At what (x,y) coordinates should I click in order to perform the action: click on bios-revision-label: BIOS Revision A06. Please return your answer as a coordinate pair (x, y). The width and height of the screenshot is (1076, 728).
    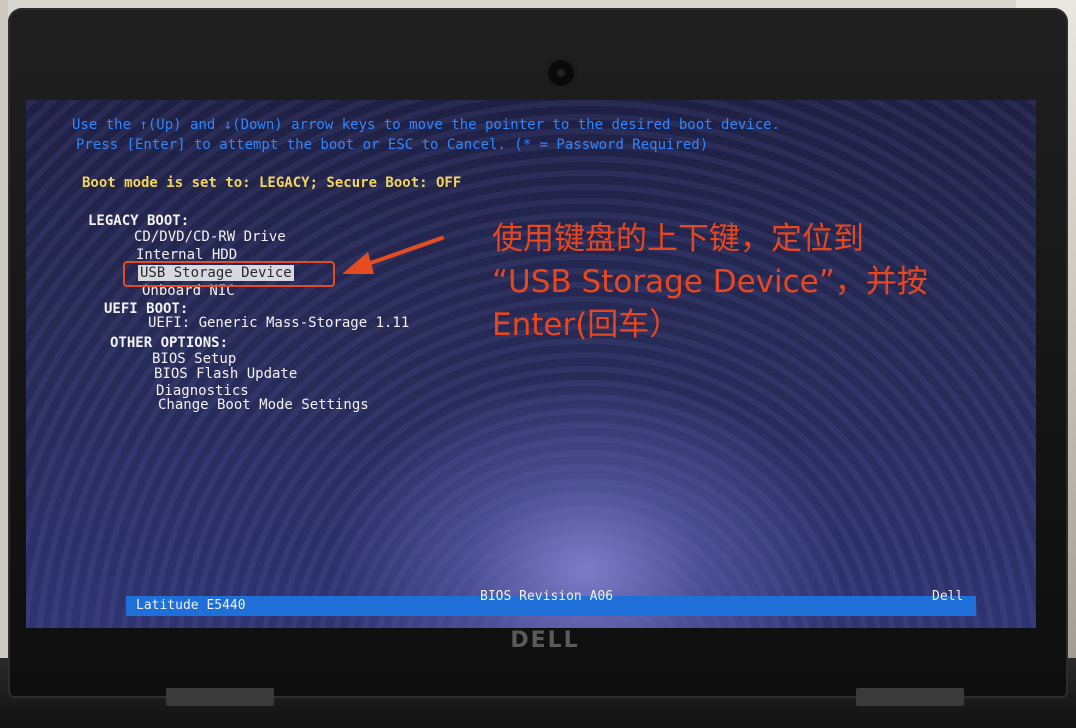
    Looking at the image, I should click on (547, 596).